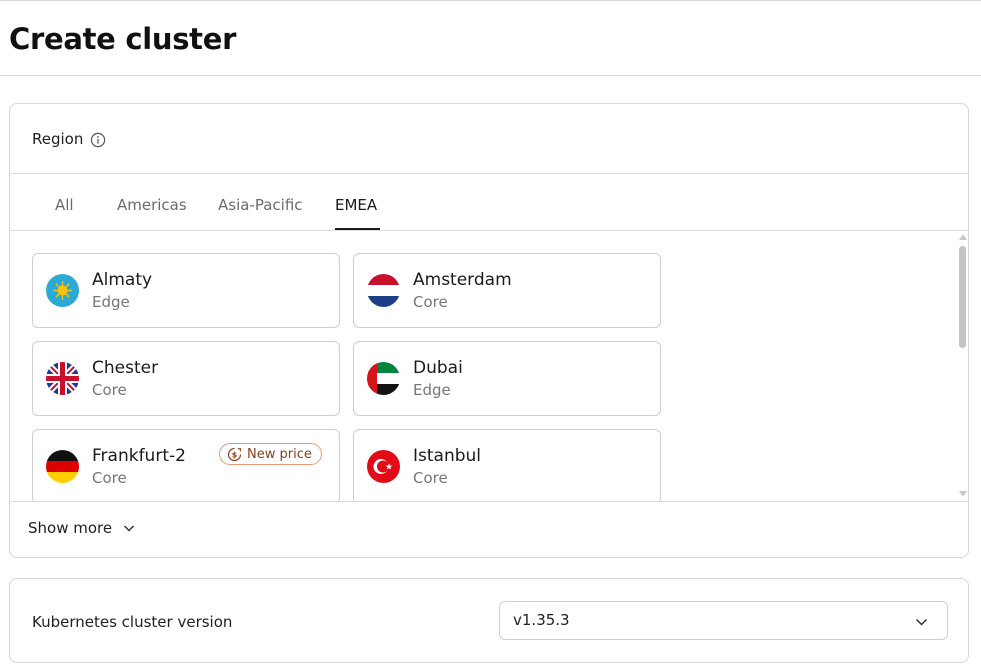  I want to click on tab-americas: Americas, so click(152, 205).